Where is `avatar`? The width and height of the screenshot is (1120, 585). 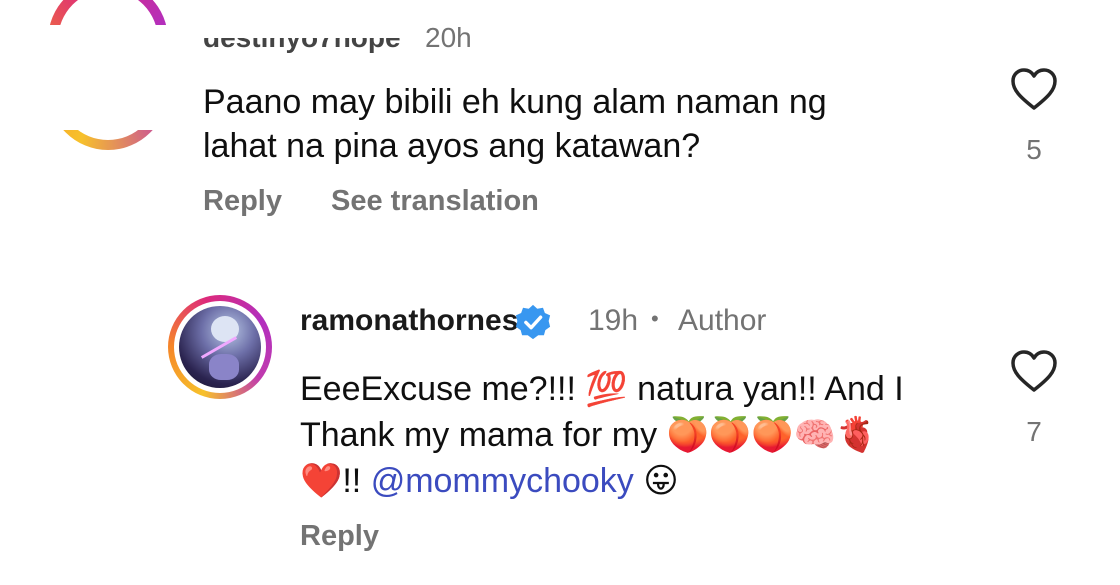
avatar is located at coordinates (220, 347).